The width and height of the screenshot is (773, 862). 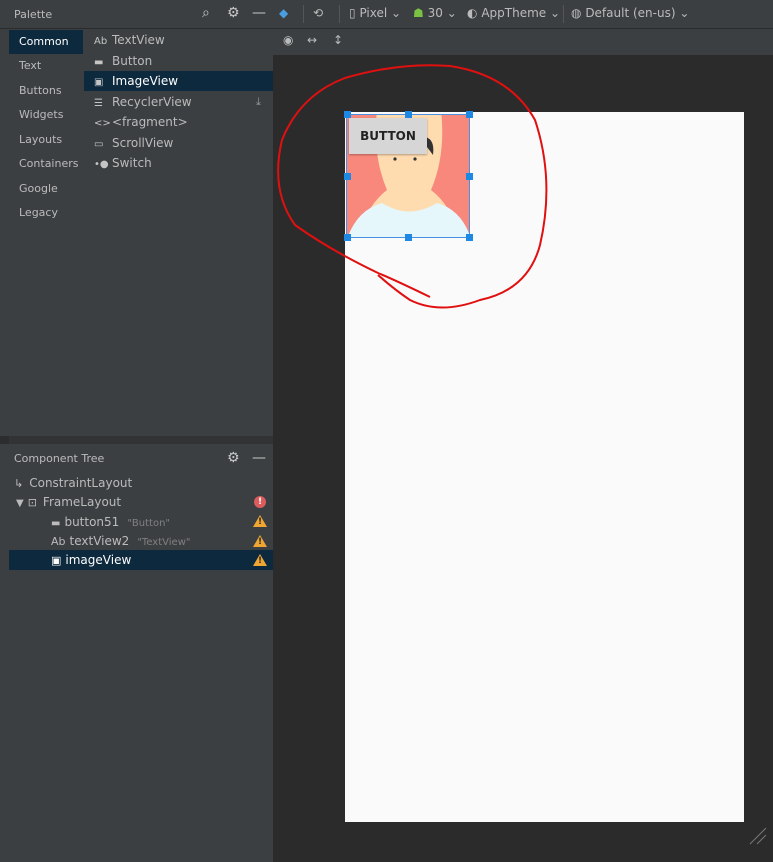 What do you see at coordinates (630, 13) in the screenshot?
I see `locale-selector: ◍ Default (en-us) ⌄` at bounding box center [630, 13].